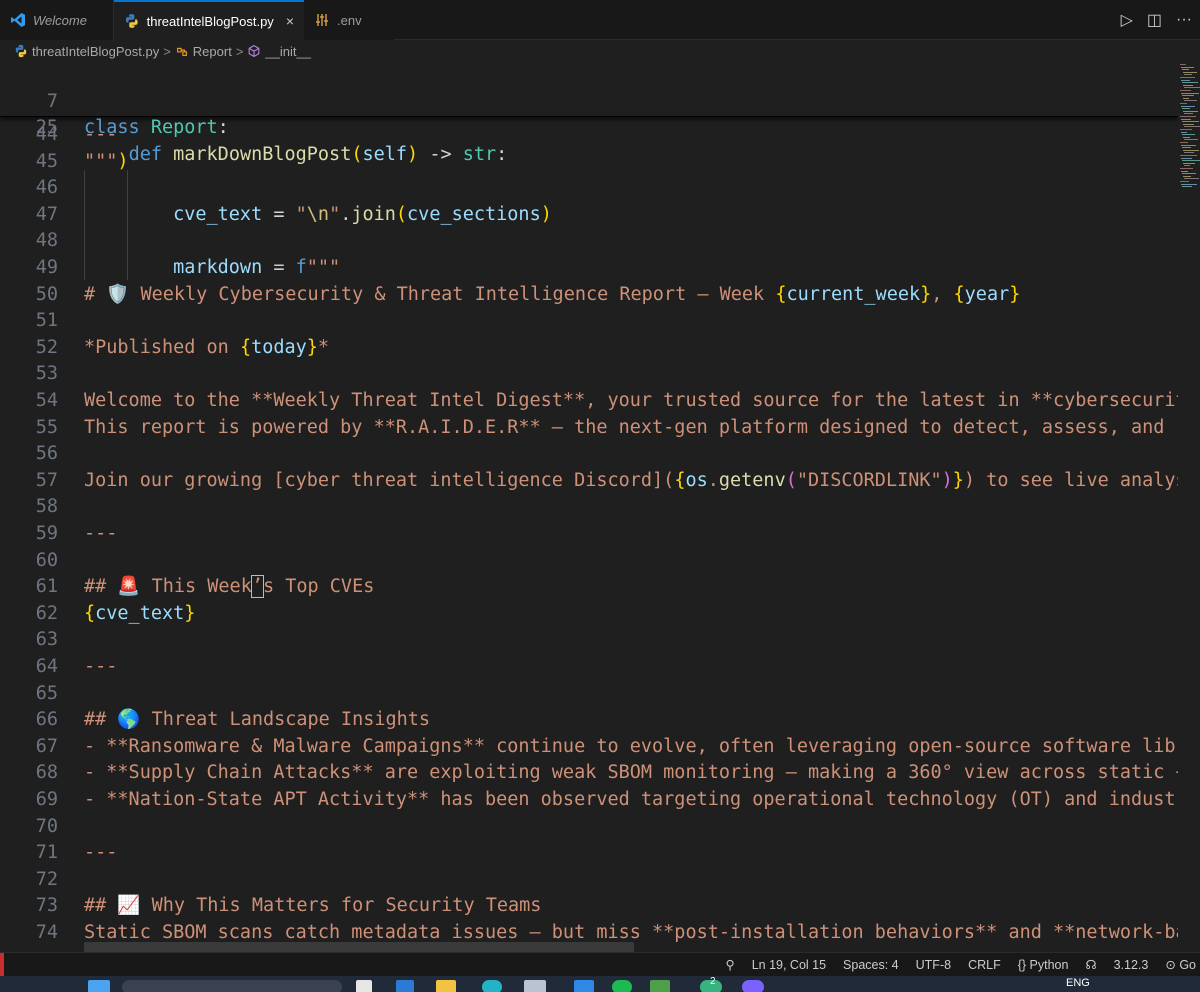 The width and height of the screenshot is (1200, 992). What do you see at coordinates (46, 374) in the screenshot?
I see `line-number: 53` at bounding box center [46, 374].